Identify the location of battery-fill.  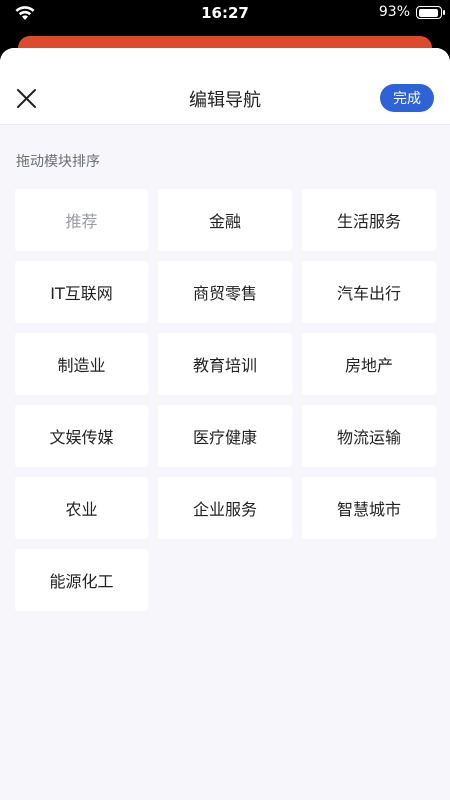
(428, 12).